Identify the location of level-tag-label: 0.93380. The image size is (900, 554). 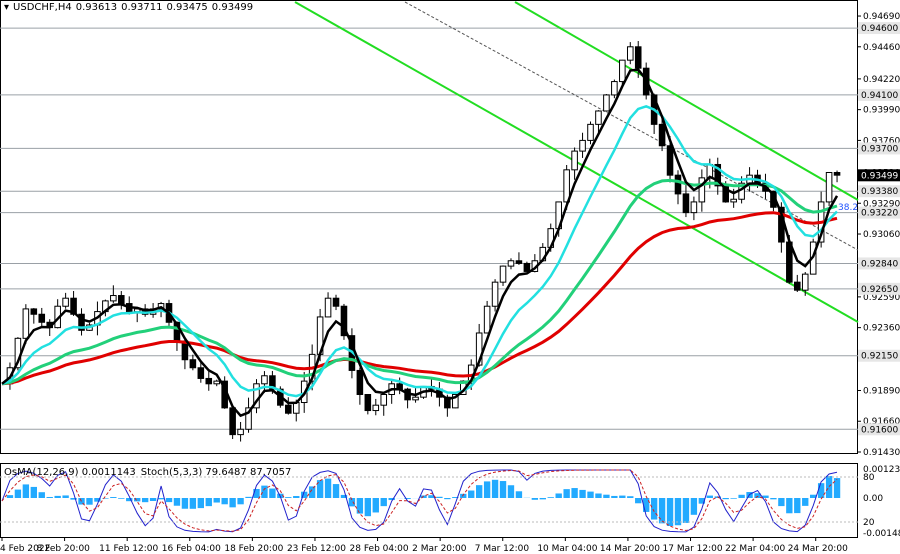
(879, 192).